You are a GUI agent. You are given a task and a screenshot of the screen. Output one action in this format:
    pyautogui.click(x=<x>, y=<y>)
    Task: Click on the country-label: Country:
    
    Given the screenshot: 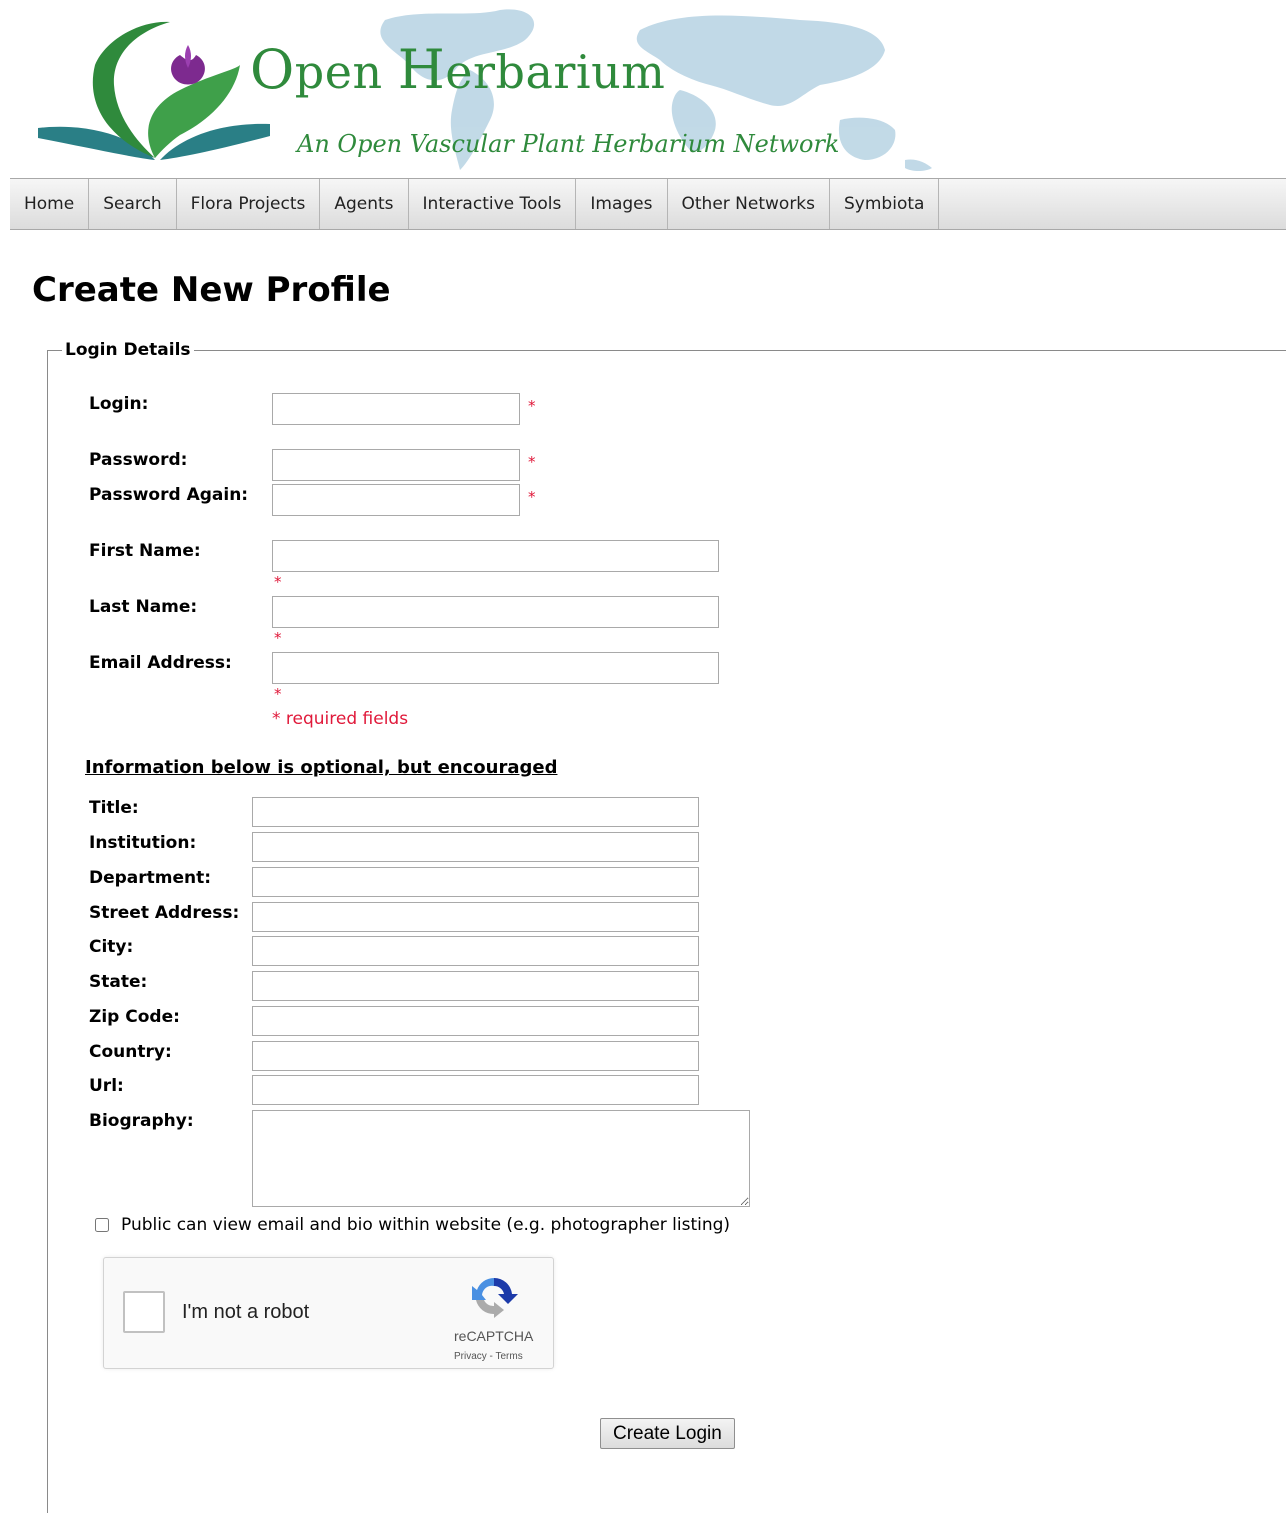 What is the action you would take?
    pyautogui.click(x=130, y=1052)
    